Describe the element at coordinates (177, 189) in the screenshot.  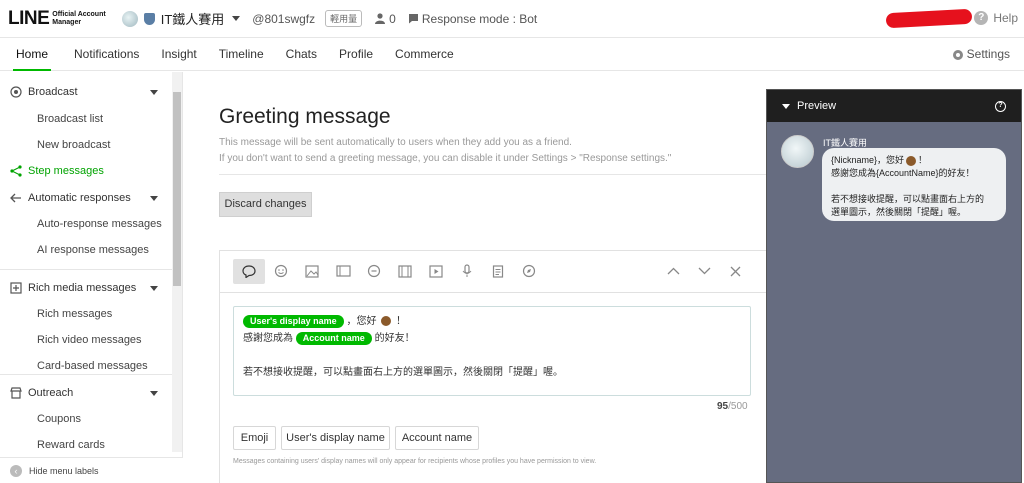
I see `sidebar-scrollbar` at that location.